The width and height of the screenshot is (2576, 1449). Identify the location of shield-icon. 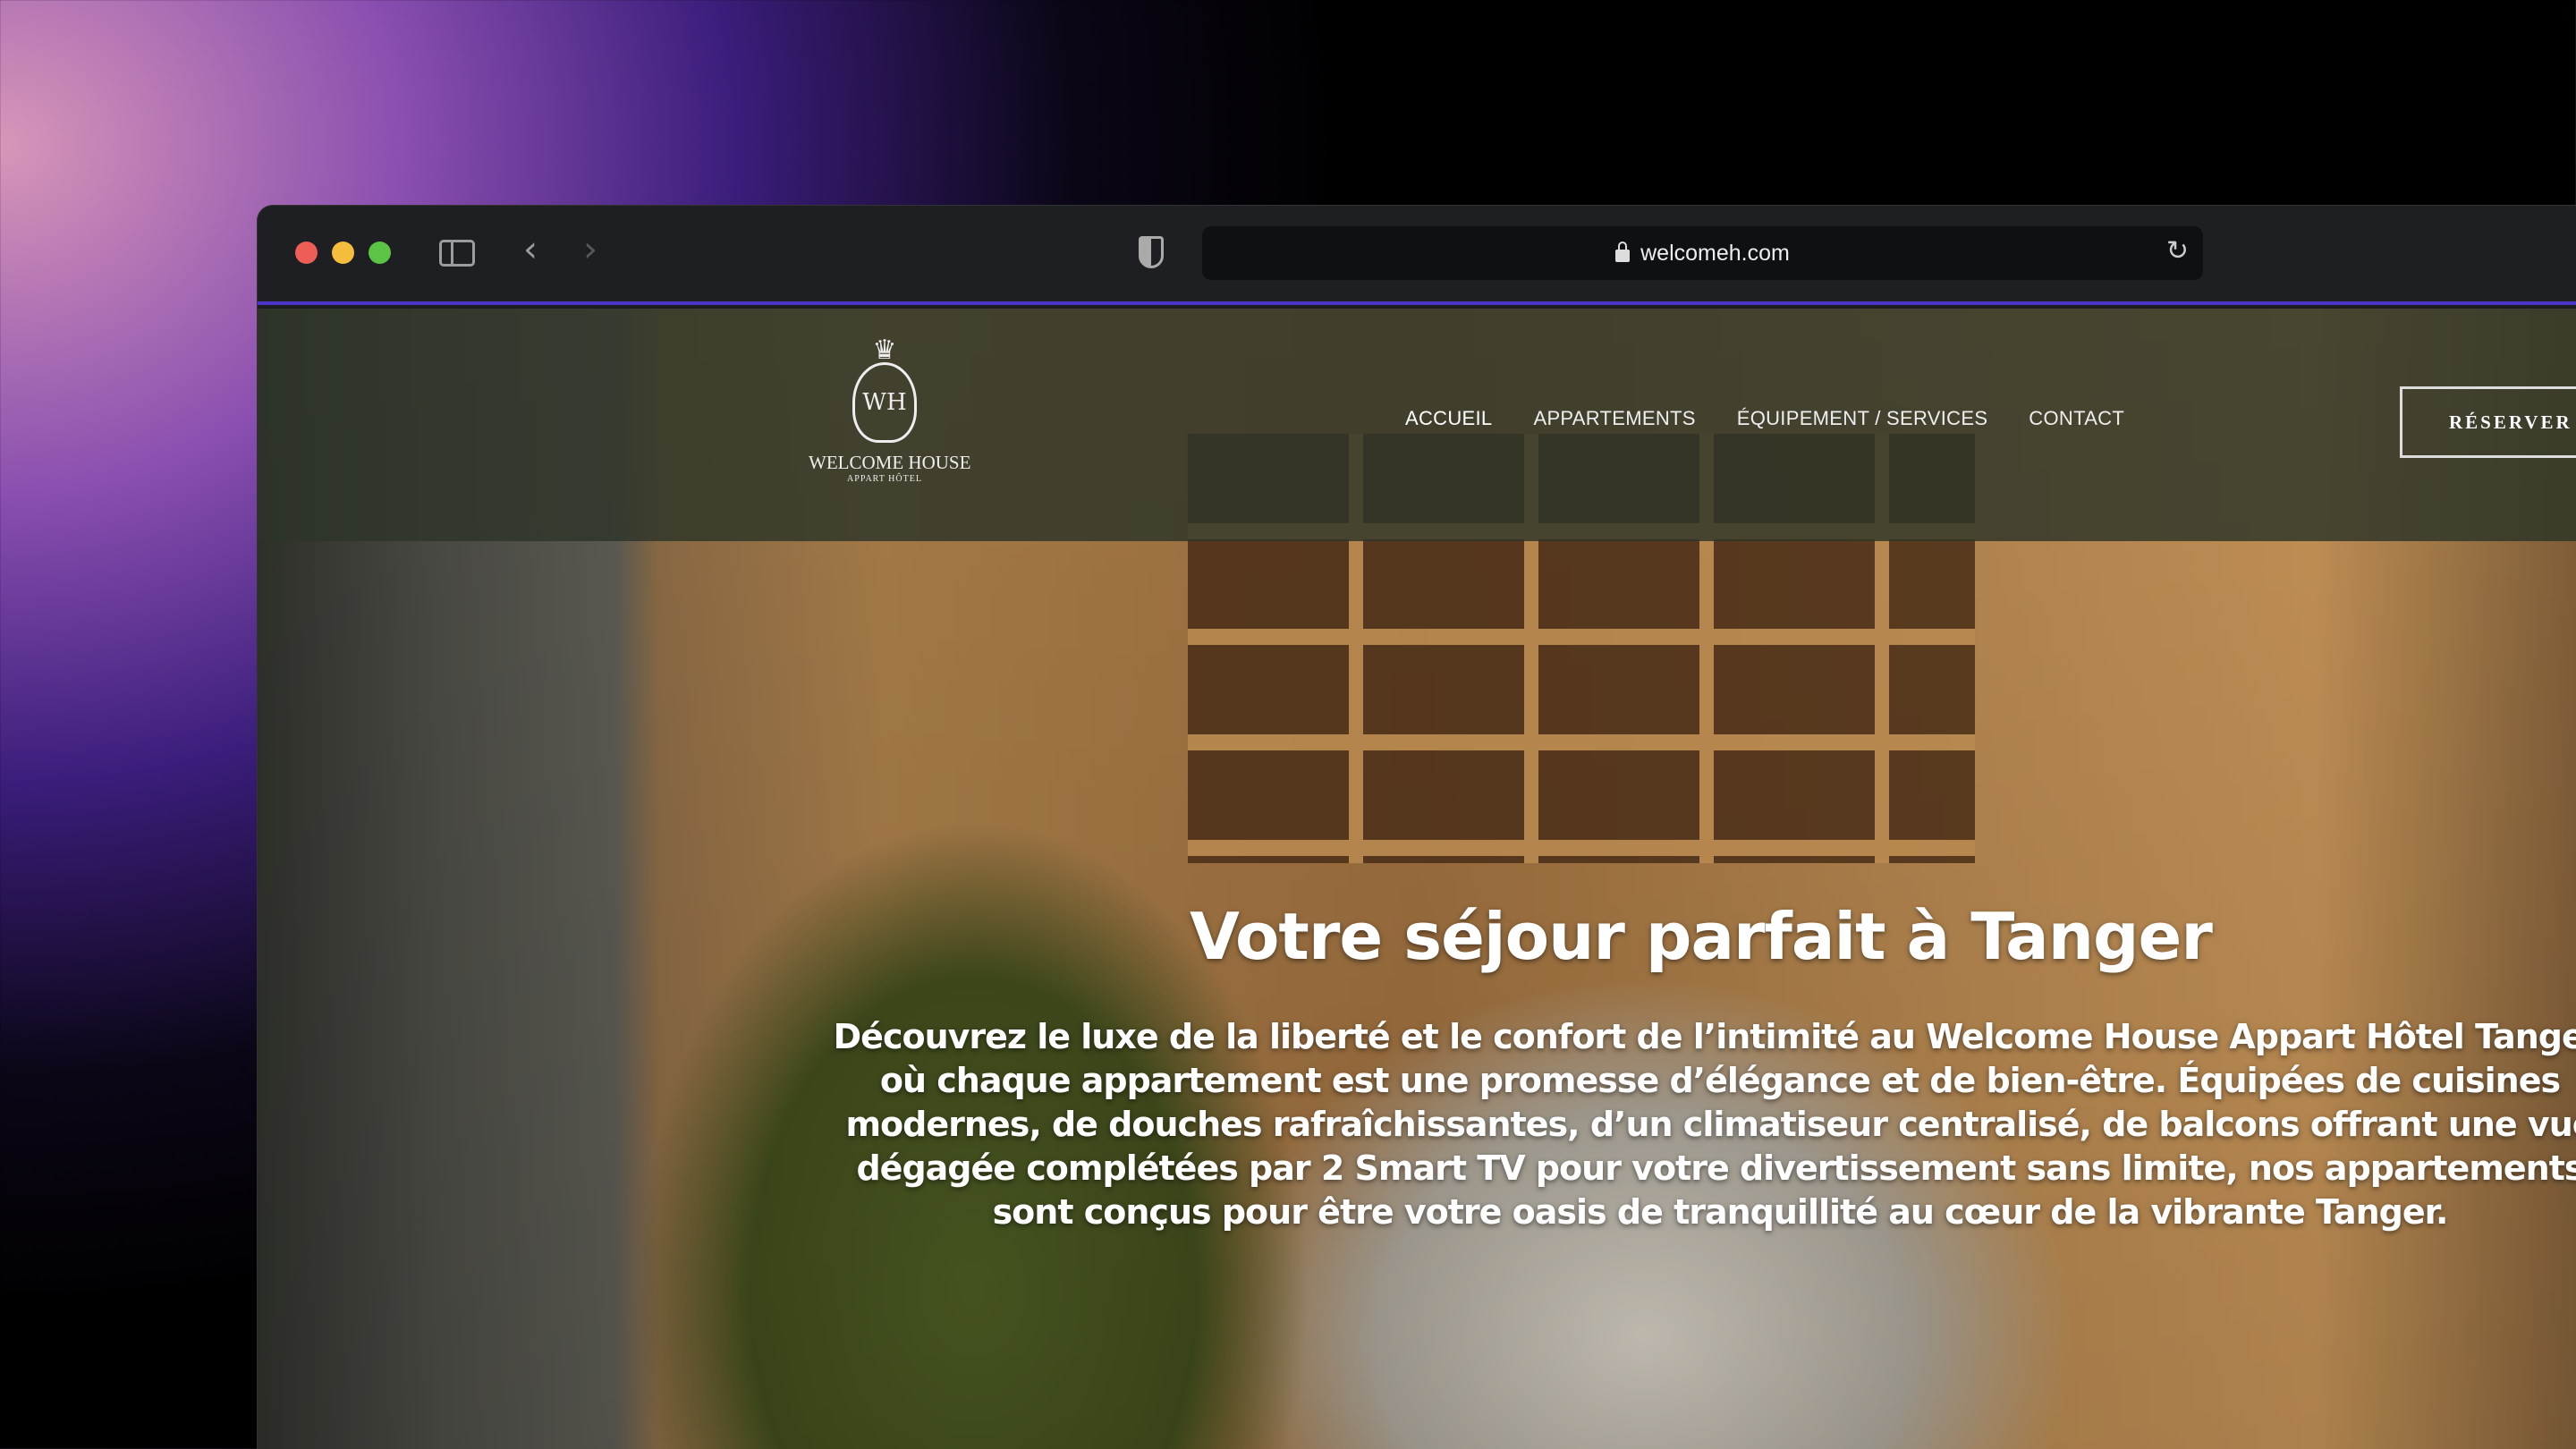
(1151, 252).